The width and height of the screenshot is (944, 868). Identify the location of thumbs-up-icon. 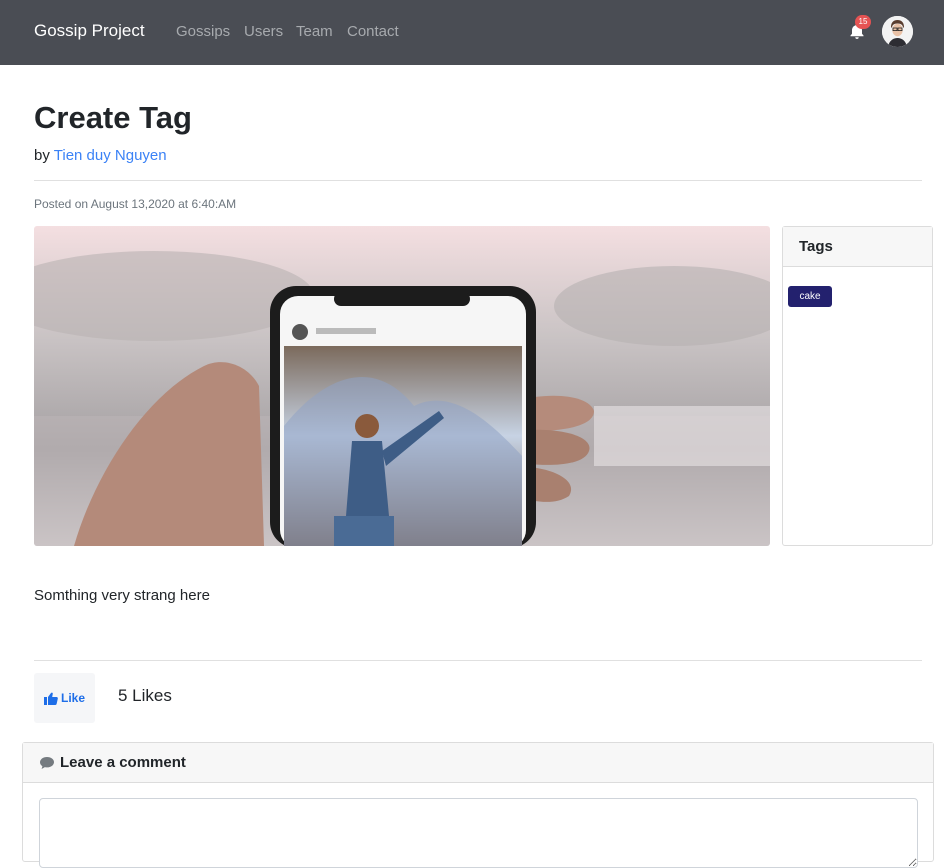
(50, 698).